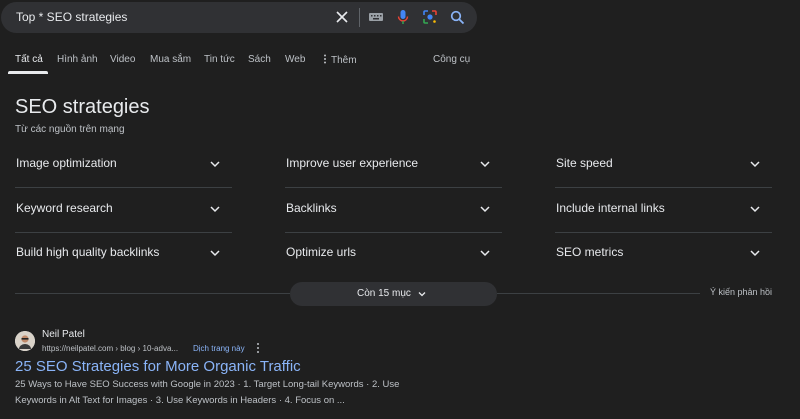 This screenshot has width=800, height=419. What do you see at coordinates (71, 17) in the screenshot?
I see `search-input: Top * SEO strategies` at bounding box center [71, 17].